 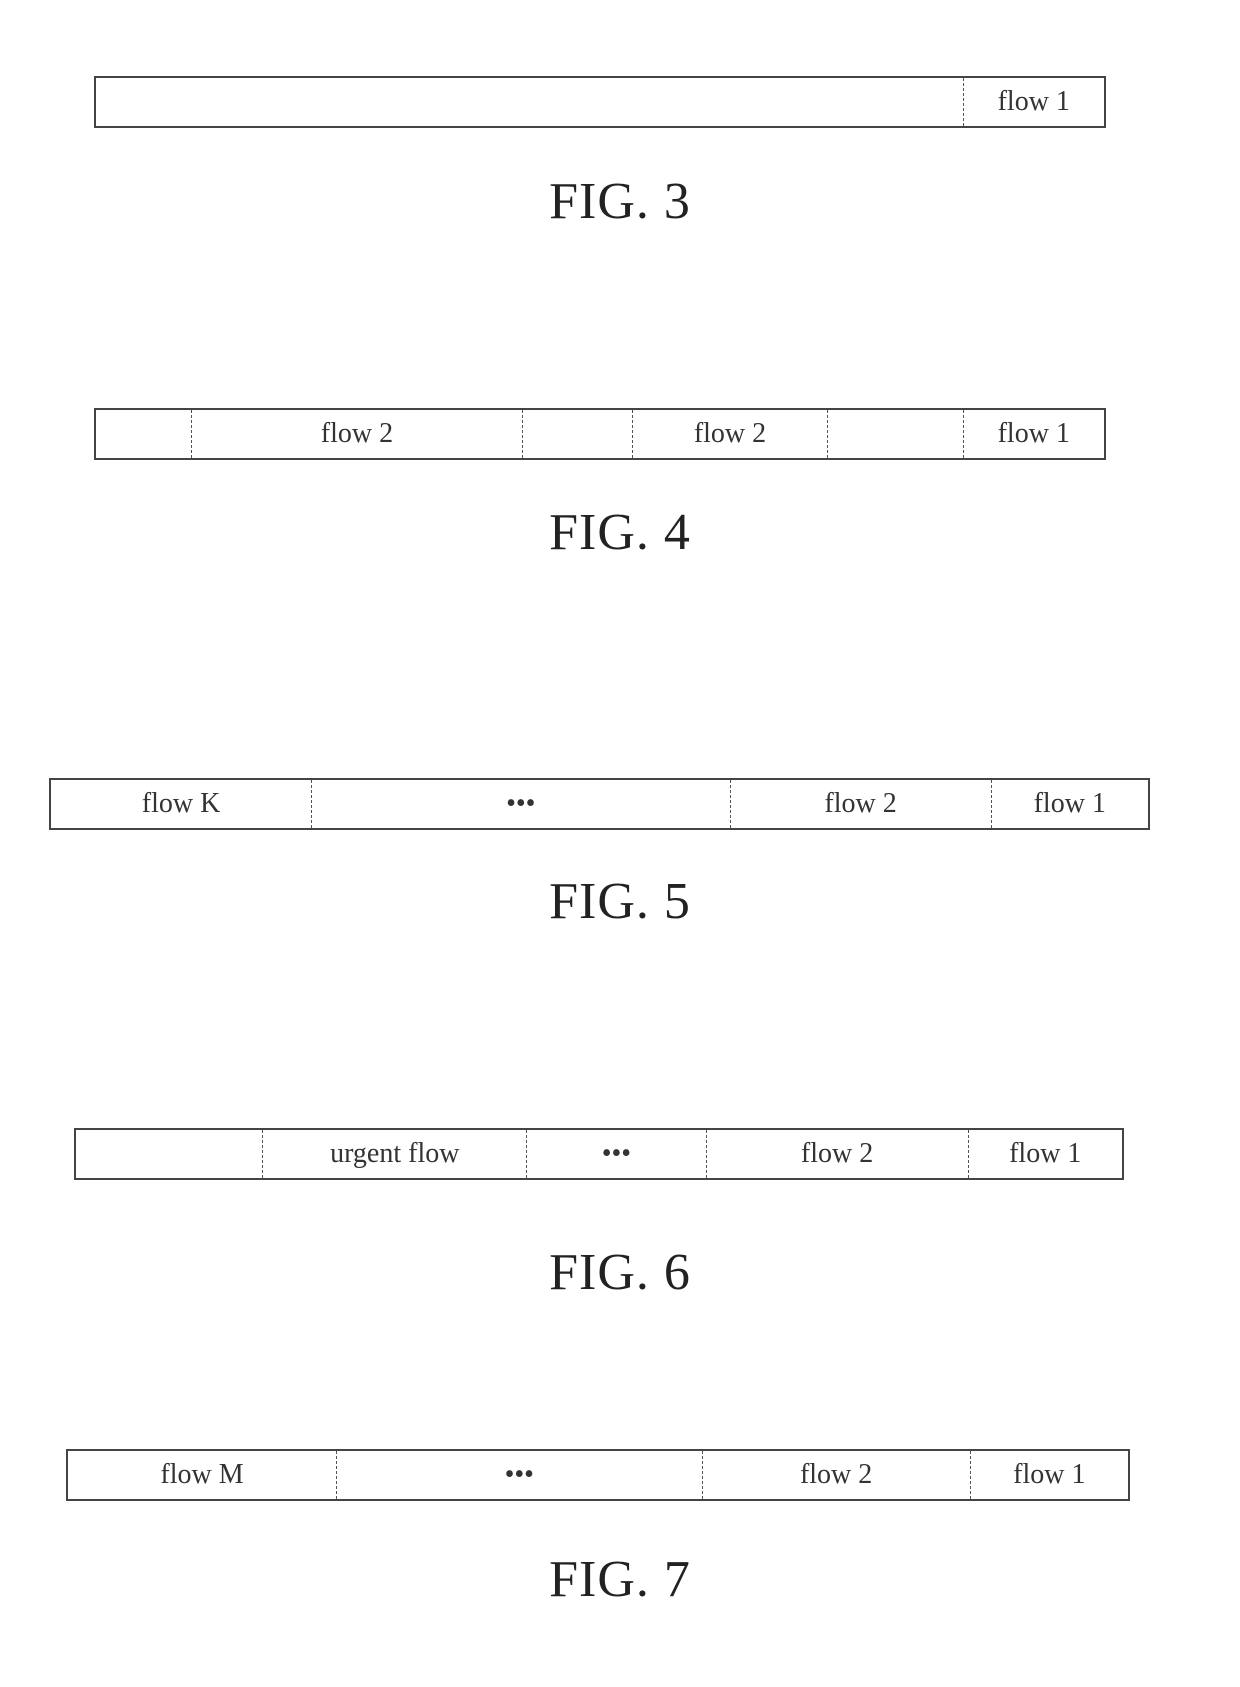 I want to click on fig7-cell-flow-m: flow M, so click(x=202, y=1475).